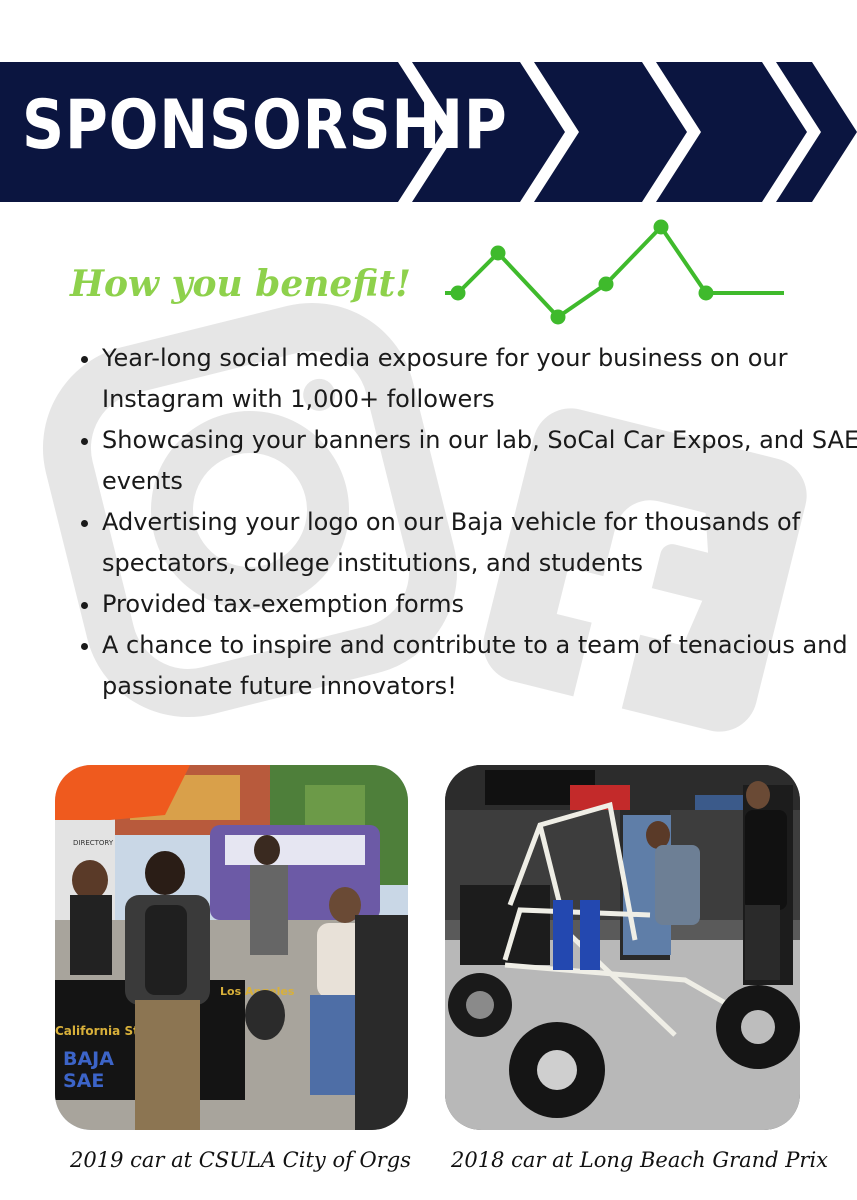  I want to click on banner-text-baja: BAJA, so click(88, 1059).